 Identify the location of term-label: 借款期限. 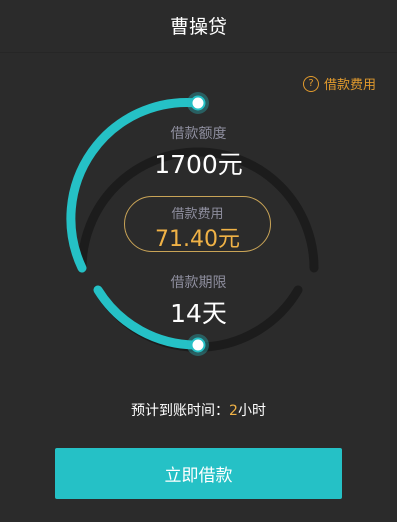
(198, 283).